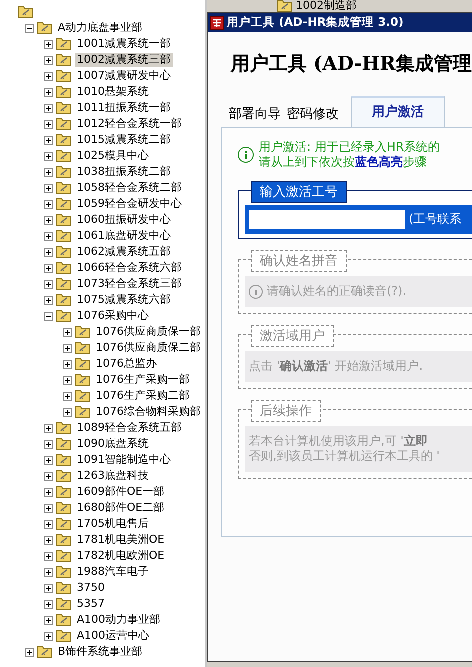 This screenshot has height=667, width=472. What do you see at coordinates (398, 111) in the screenshot?
I see `tab: 用户激活` at bounding box center [398, 111].